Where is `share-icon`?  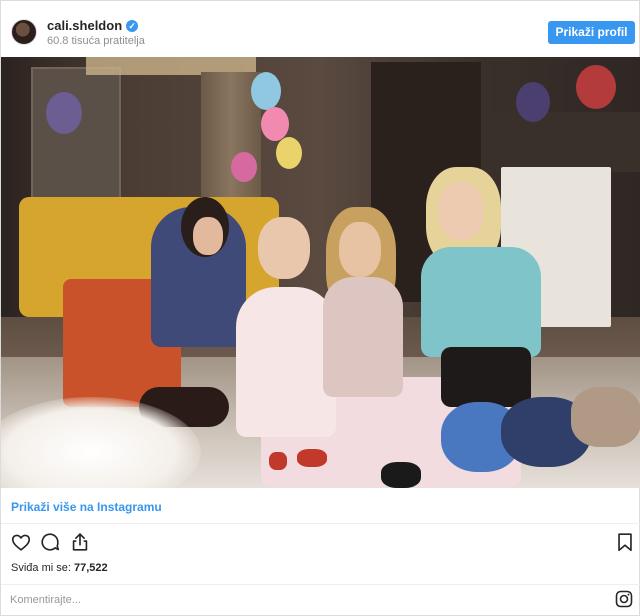
share-icon is located at coordinates (80, 542).